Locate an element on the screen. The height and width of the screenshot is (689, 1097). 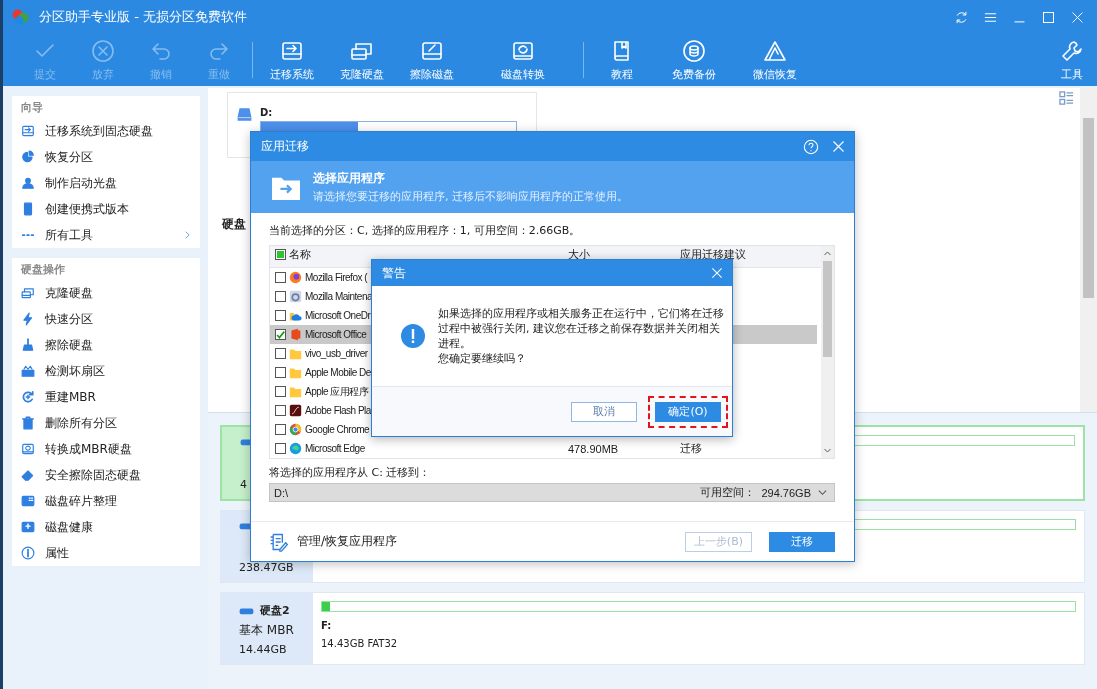
sidebar-item-label: 安全擦除固态硬盘 is located at coordinates (93, 475).